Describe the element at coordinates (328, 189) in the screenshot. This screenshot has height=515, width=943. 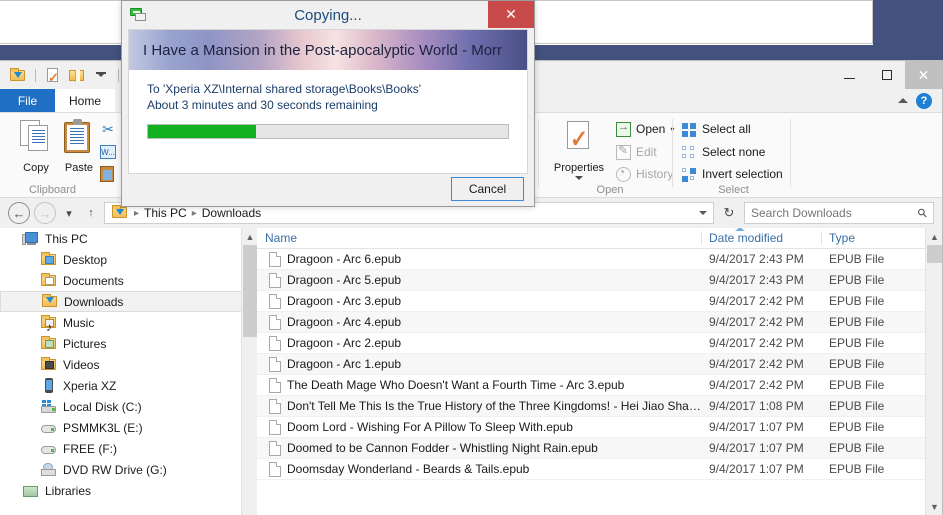
I see `dialog-footer: Cancel` at that location.